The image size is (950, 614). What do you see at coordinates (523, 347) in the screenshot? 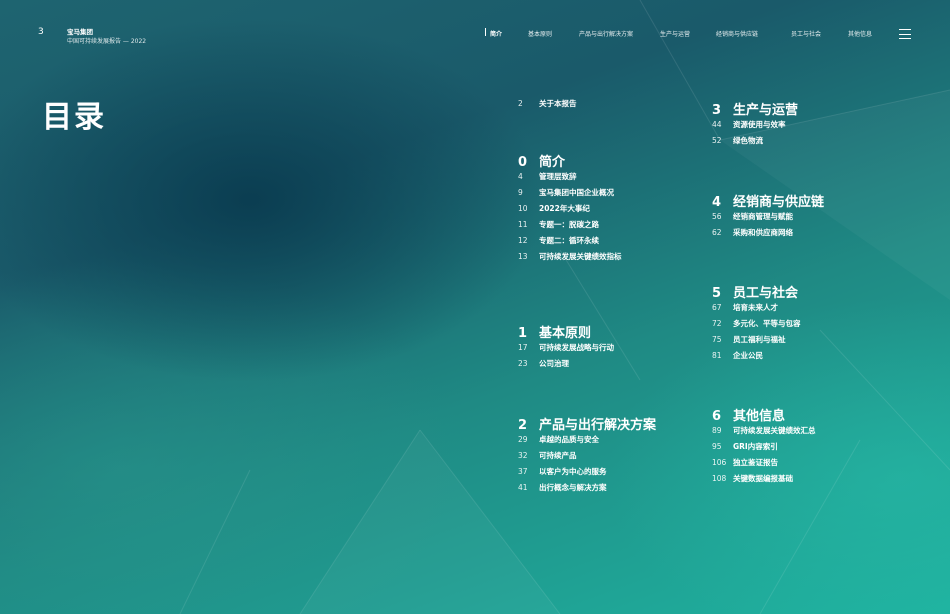
I see `toc-entry-page: 17` at bounding box center [523, 347].